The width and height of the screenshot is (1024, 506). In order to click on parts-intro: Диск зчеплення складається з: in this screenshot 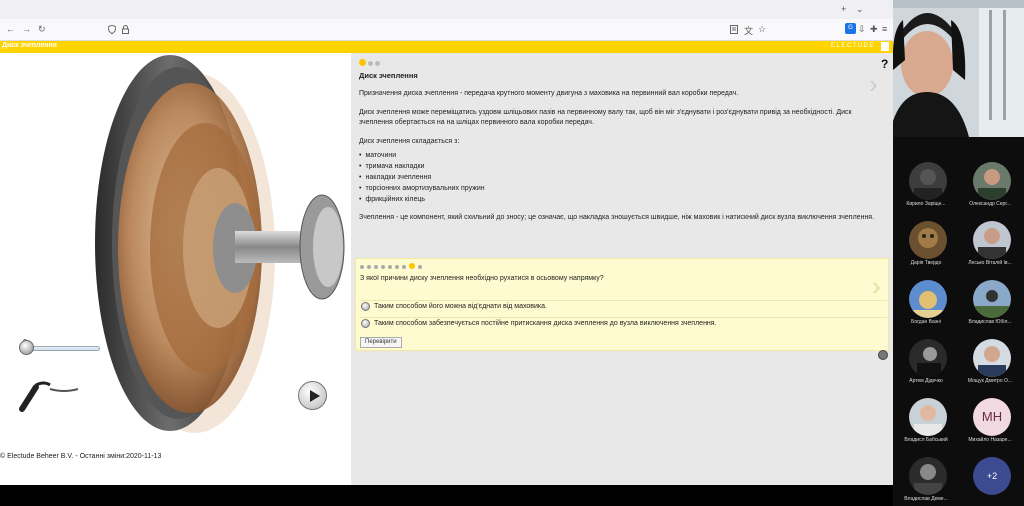, I will do `click(409, 141)`.